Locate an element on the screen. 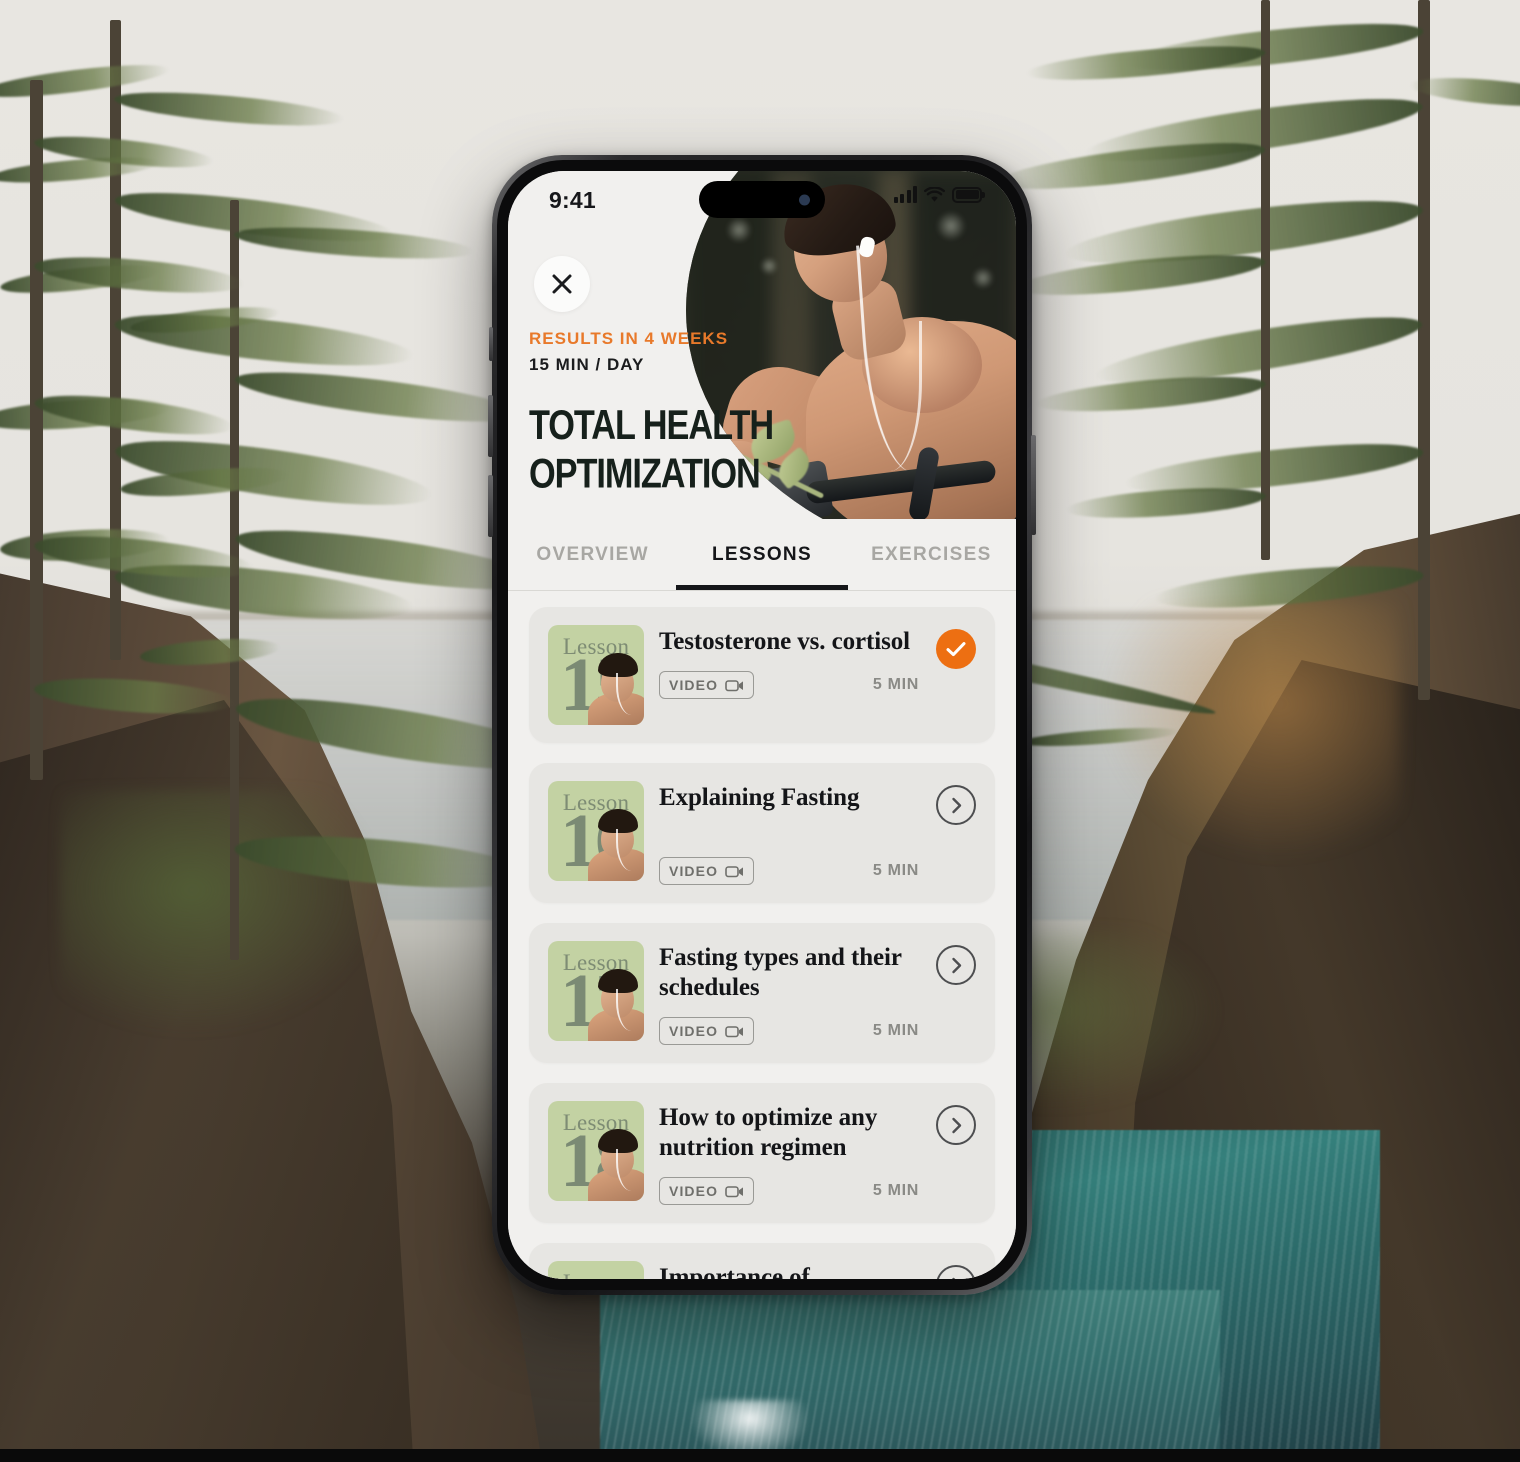  wifi-icon is located at coordinates (934, 194).